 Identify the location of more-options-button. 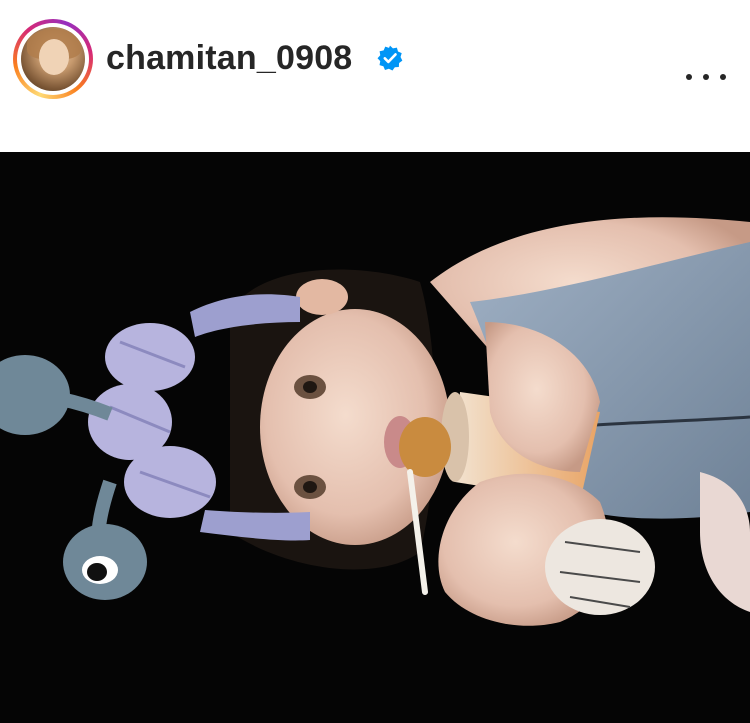
(706, 77).